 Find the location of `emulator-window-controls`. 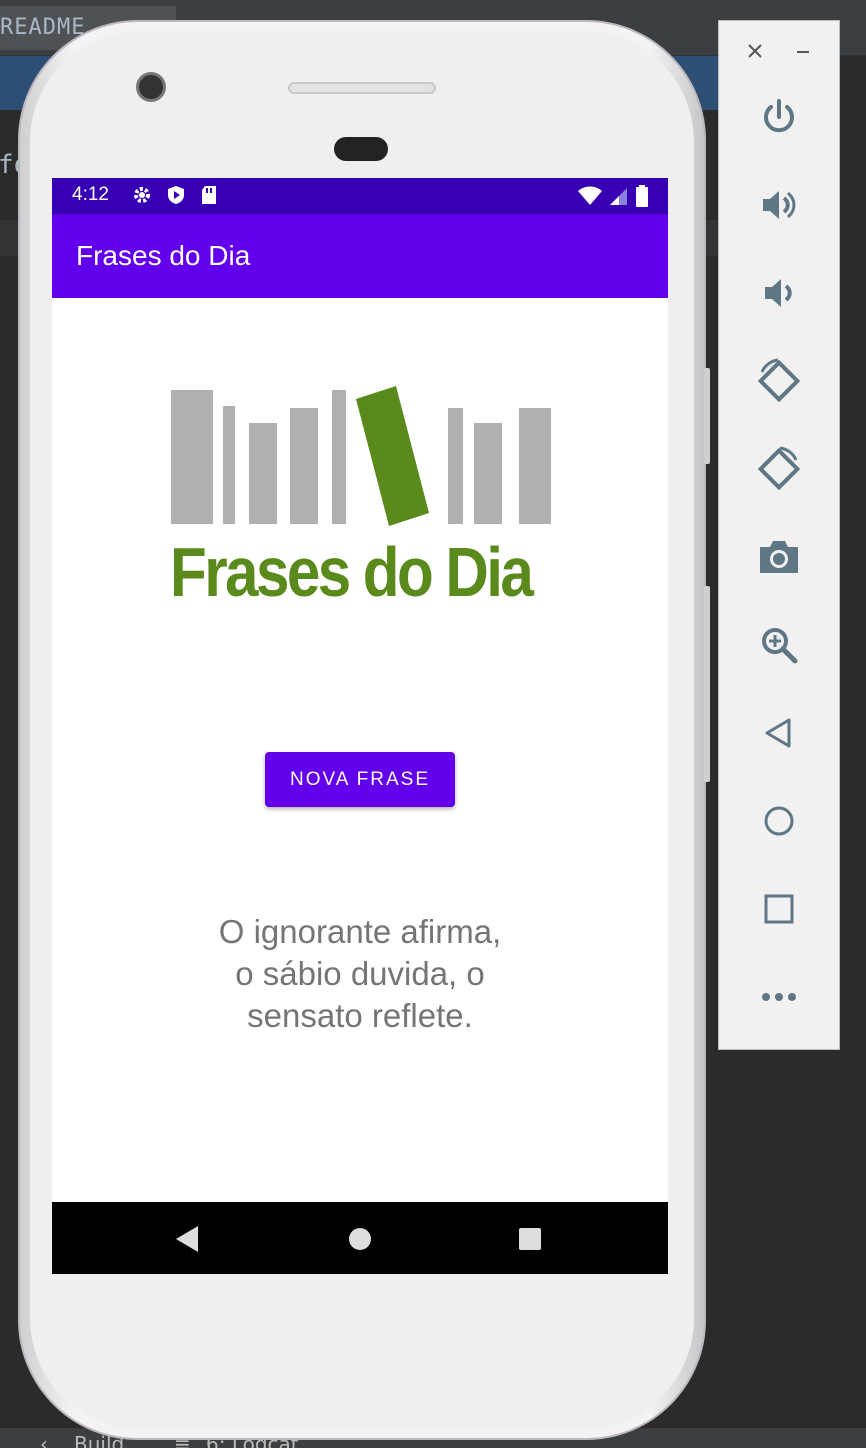

emulator-window-controls is located at coordinates (779, 51).